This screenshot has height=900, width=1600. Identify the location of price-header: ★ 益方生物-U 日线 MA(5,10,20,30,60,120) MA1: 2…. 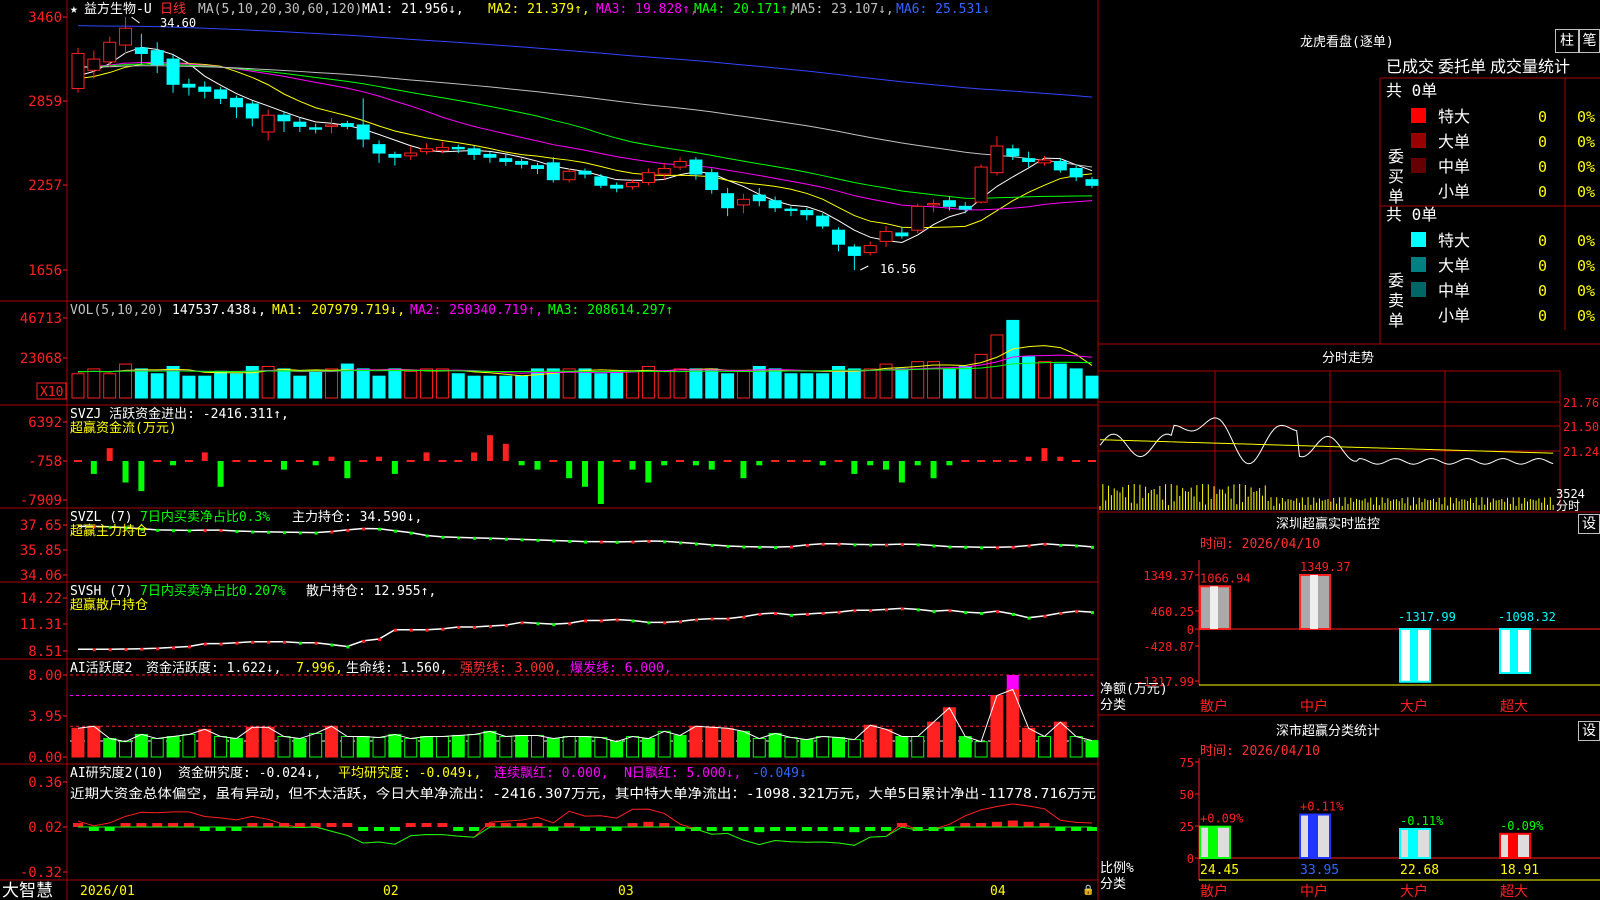
(530, 9).